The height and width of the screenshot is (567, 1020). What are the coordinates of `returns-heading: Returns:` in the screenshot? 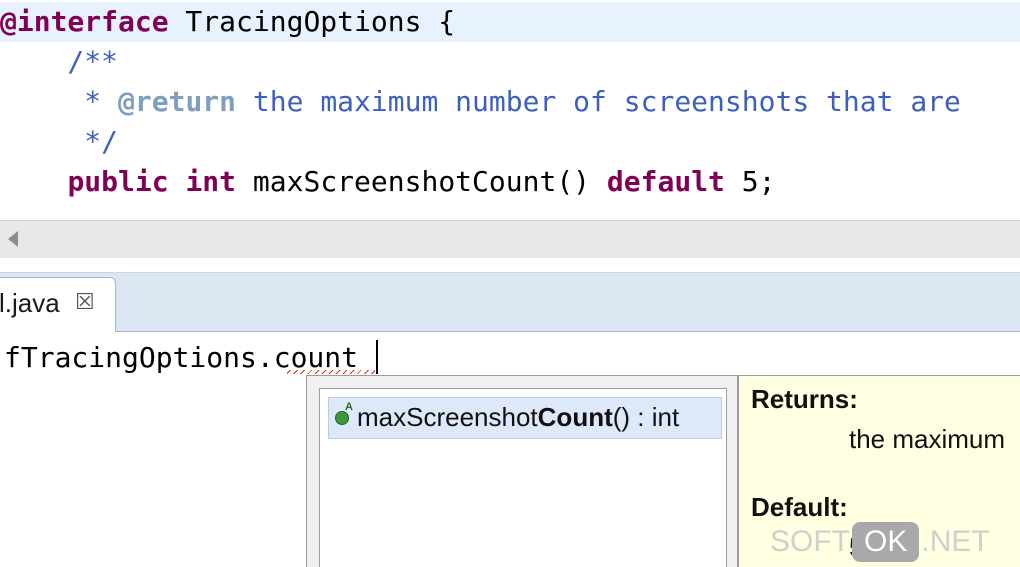 It's located at (804, 399).